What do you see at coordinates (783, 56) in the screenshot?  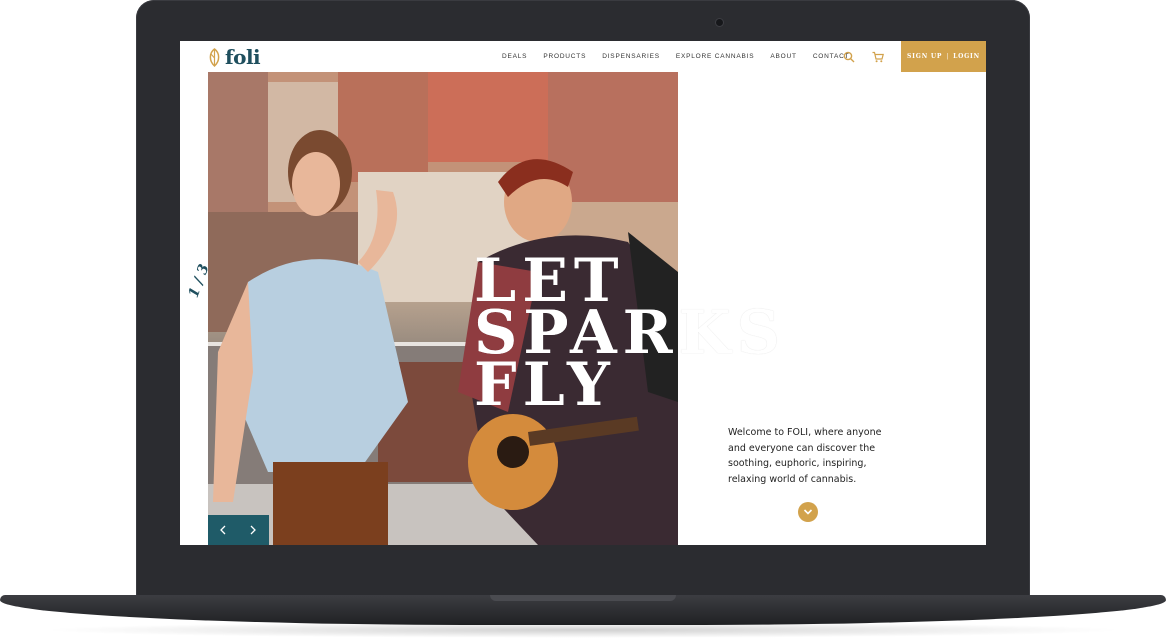 I see `nav-about: ABOUT` at bounding box center [783, 56].